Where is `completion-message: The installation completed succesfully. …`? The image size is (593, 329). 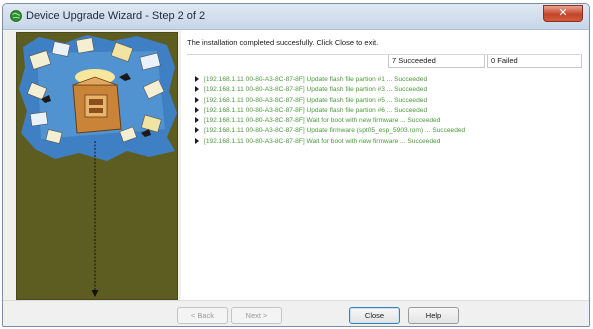 completion-message: The installation completed succesfully. … is located at coordinates (283, 42).